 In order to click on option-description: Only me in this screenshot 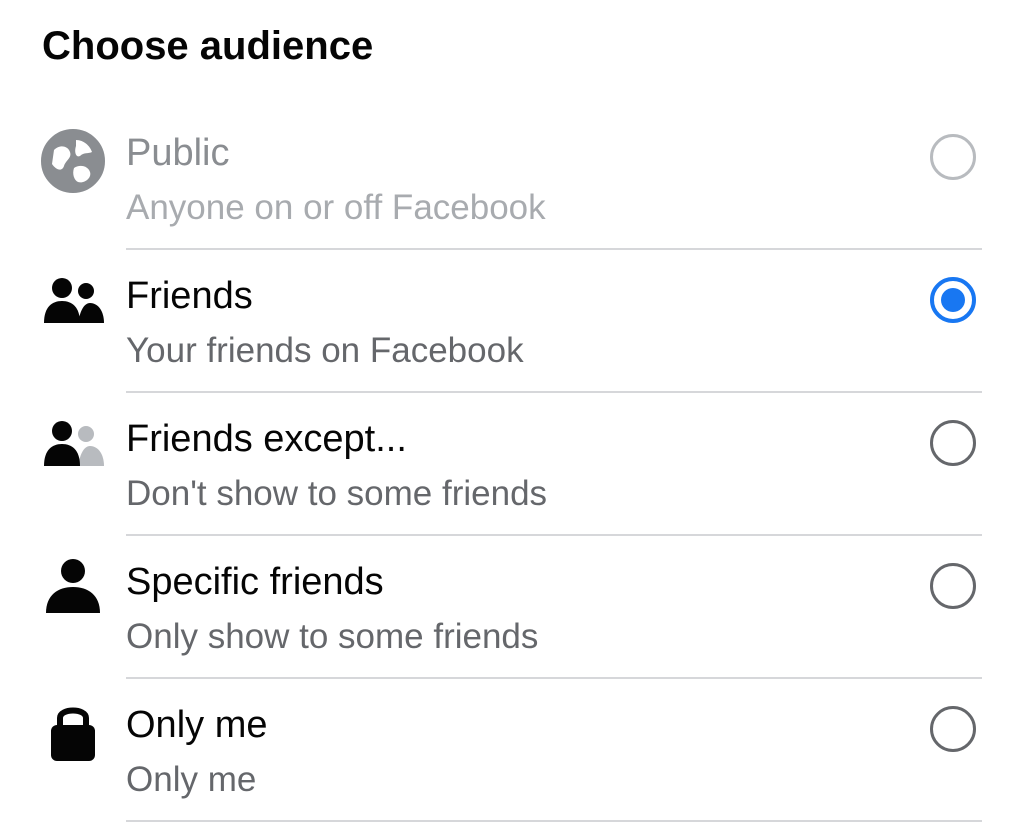, I will do `click(191, 779)`.